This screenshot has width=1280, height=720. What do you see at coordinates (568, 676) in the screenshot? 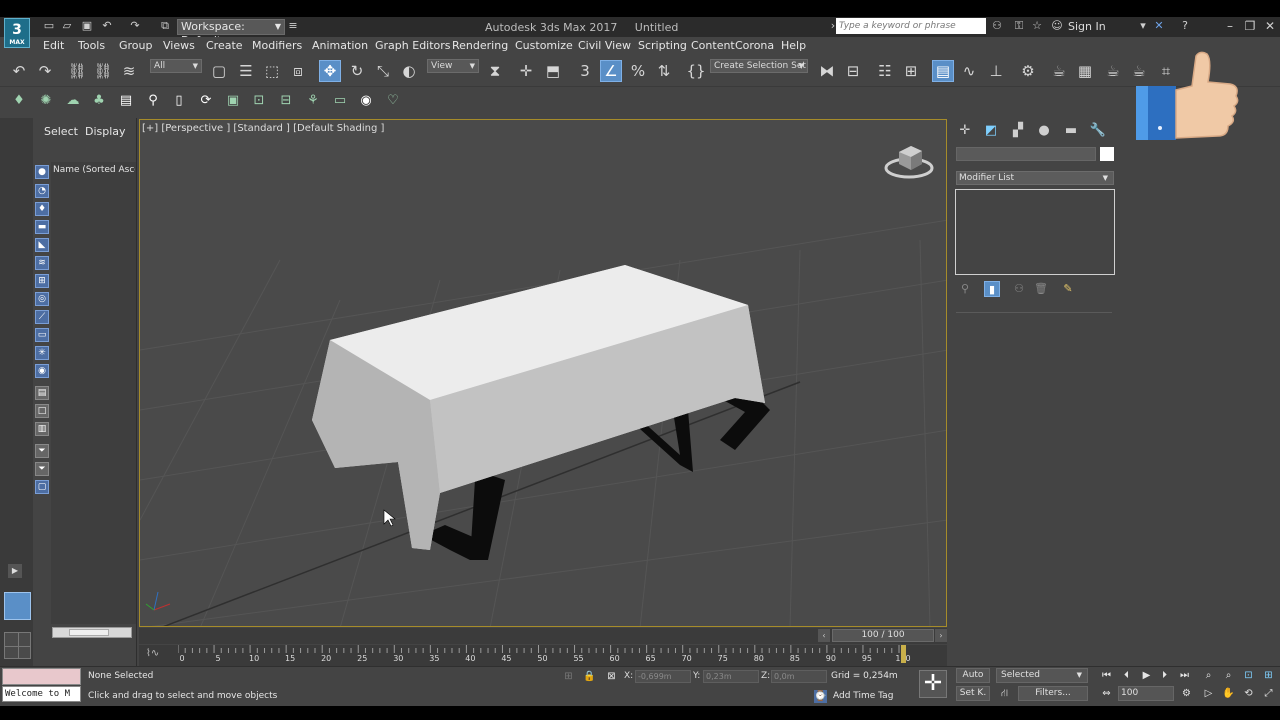
I see `isolate-selection-icon: ⊞` at bounding box center [568, 676].